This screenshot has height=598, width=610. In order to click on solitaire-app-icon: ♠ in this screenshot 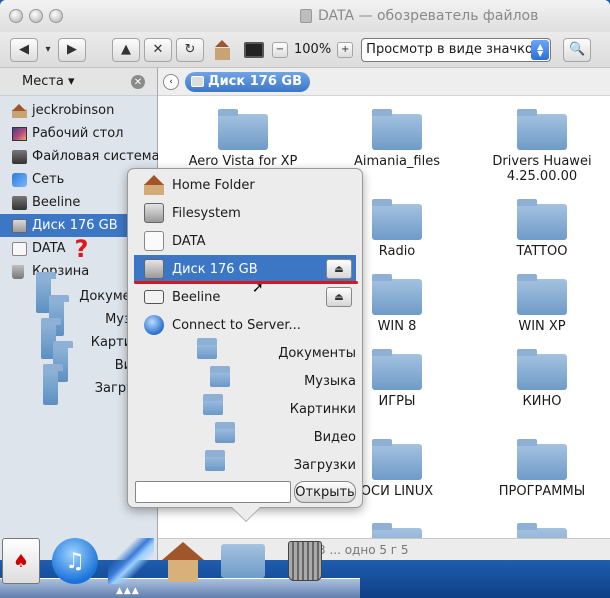, I will do `click(21, 561)`.